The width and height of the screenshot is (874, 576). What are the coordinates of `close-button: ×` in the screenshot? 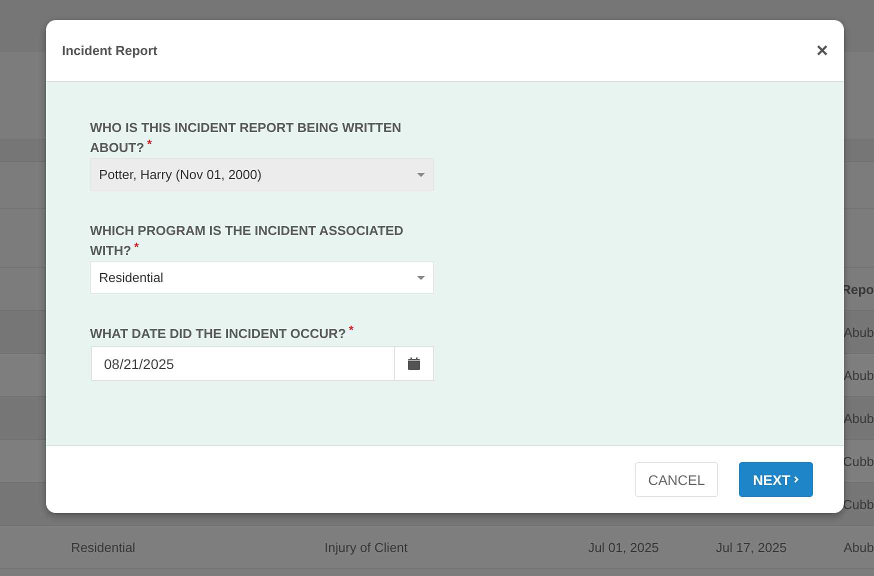 It's located at (822, 50).